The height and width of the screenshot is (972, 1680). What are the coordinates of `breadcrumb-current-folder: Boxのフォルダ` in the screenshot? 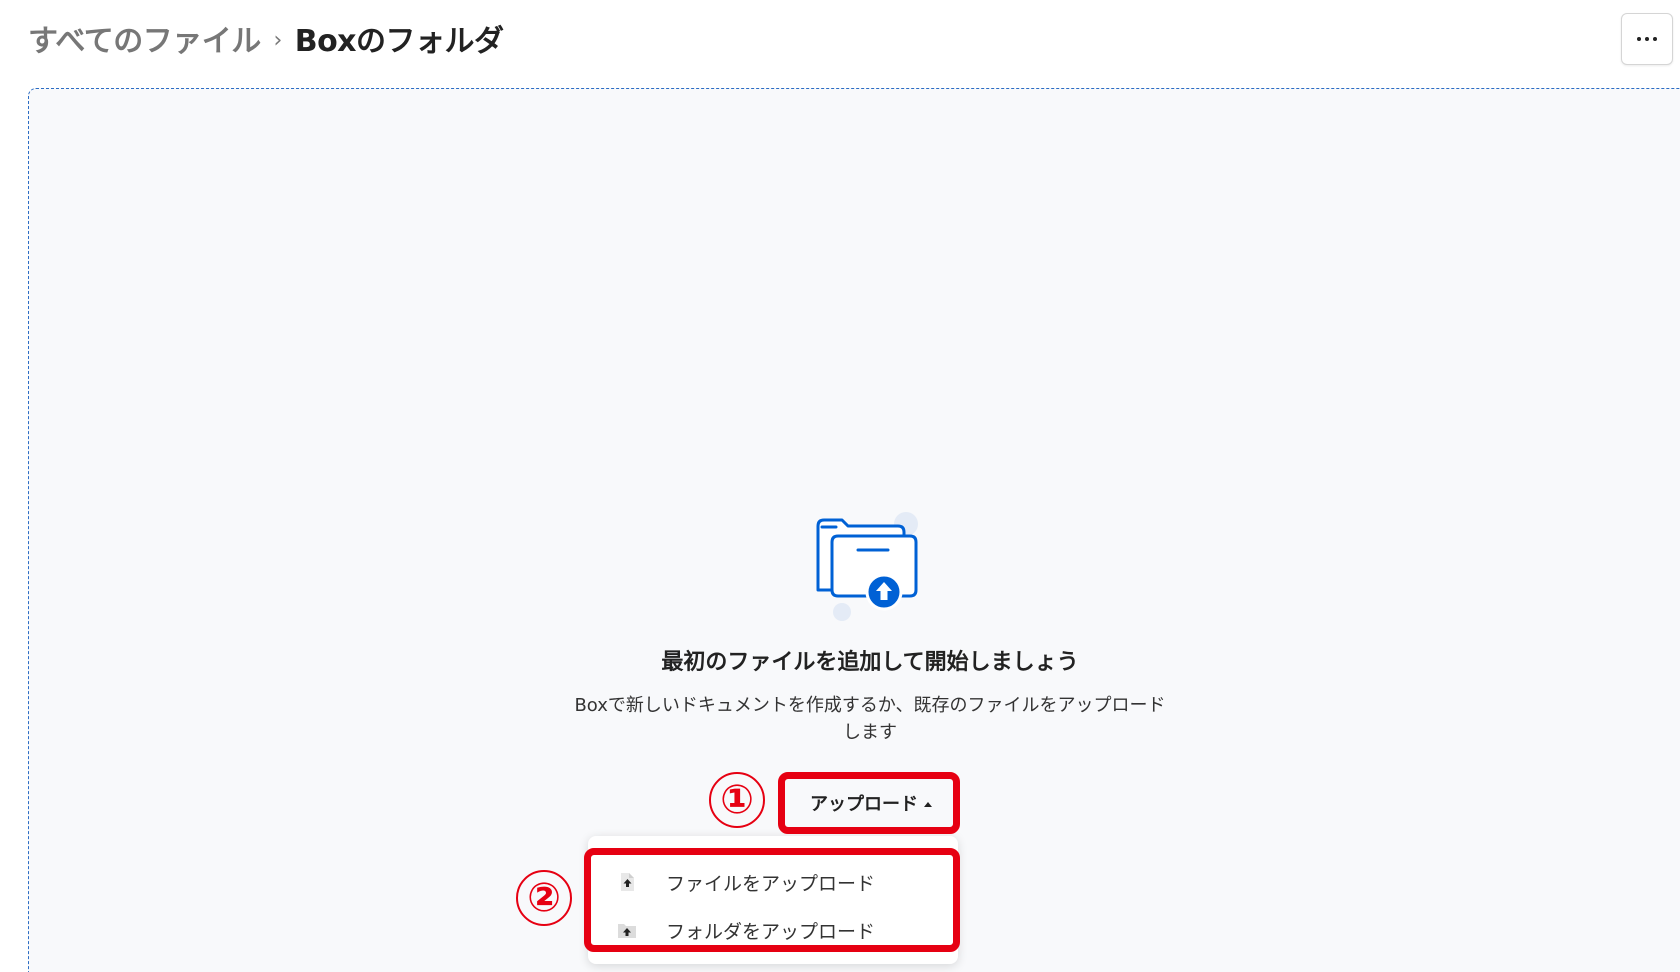 It's located at (399, 41).